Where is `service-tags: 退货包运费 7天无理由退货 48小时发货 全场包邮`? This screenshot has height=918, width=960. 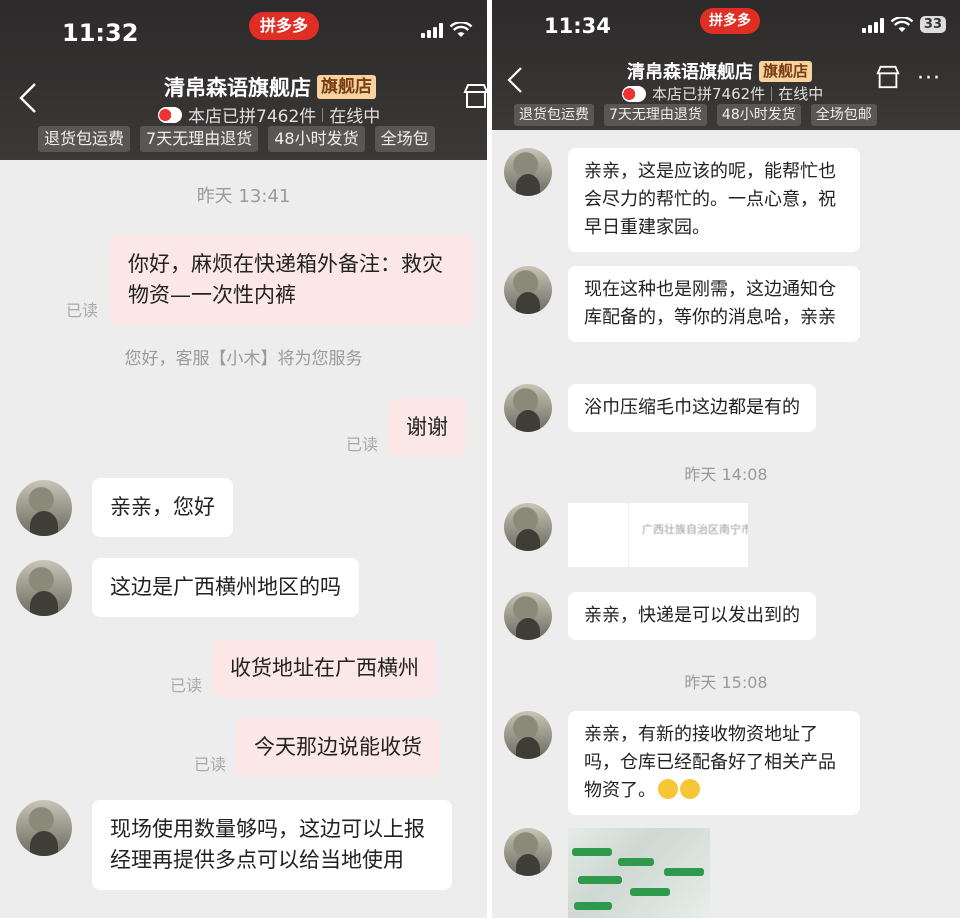
service-tags: 退货包运费 7天无理由退货 48小时发货 全场包邮 is located at coordinates (695, 115).